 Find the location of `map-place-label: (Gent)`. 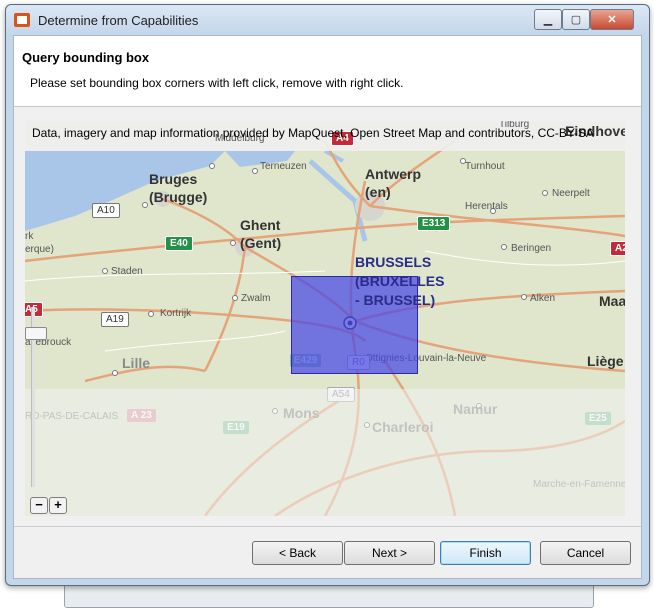

map-place-label: (Gent) is located at coordinates (261, 243).